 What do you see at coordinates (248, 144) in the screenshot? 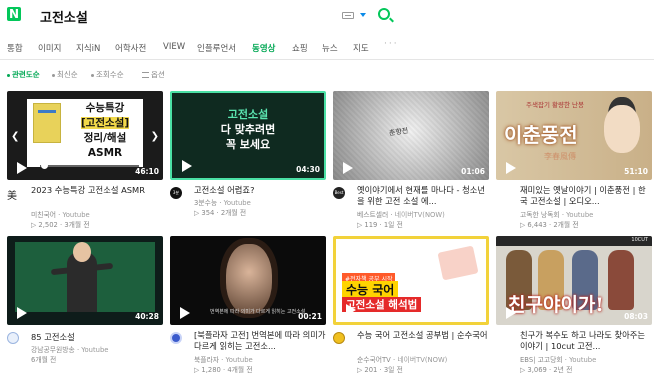
I see `thumb-line: 꼭 보세요` at bounding box center [248, 144].